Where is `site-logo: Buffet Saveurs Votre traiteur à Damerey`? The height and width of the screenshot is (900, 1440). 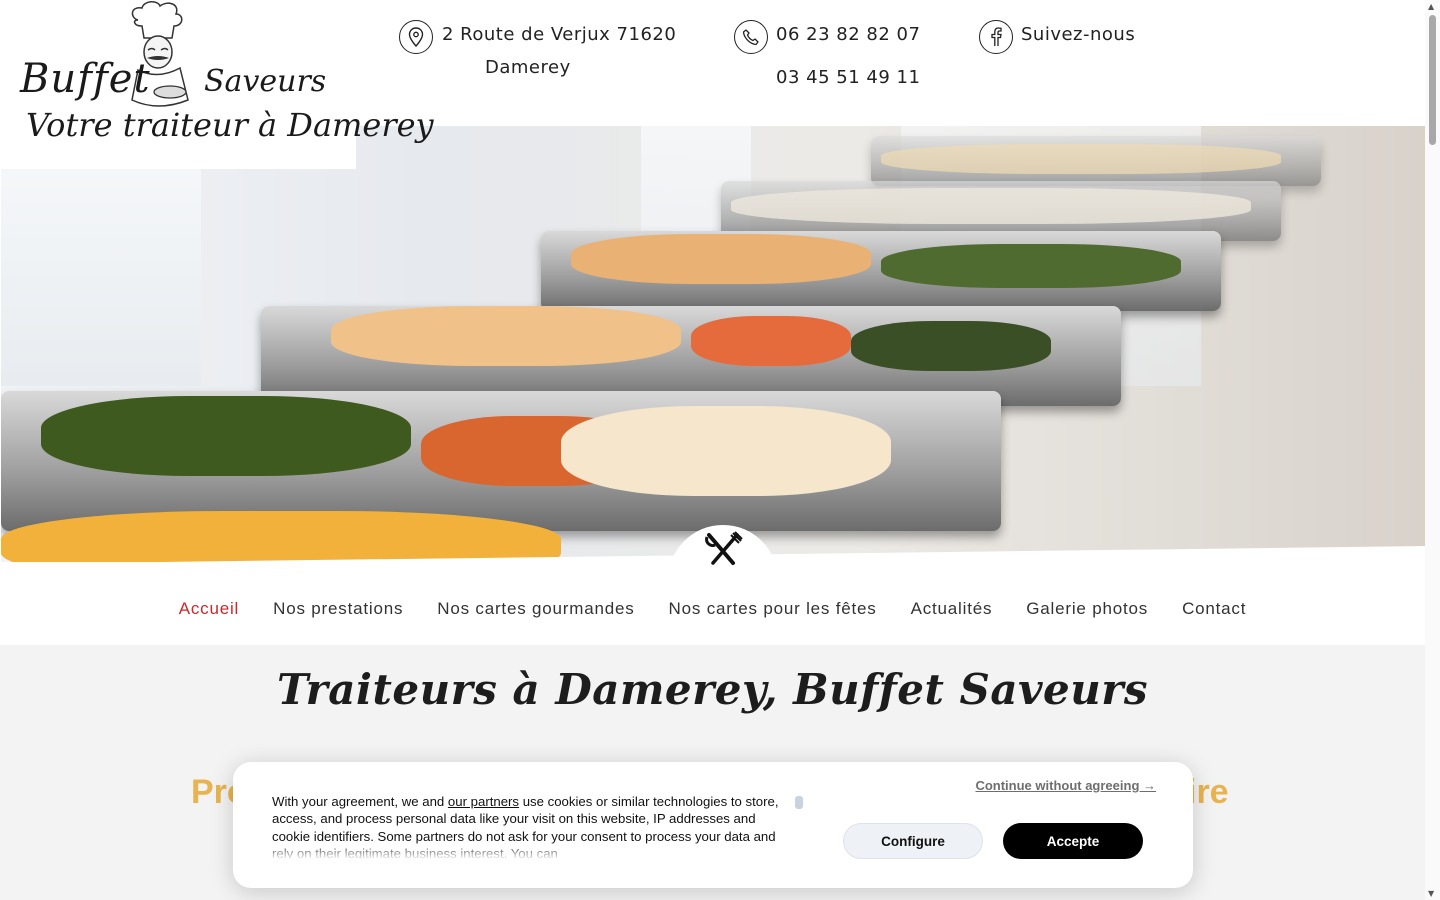
site-logo: Buffet Saveurs Votre traiteur à Damerey is located at coordinates (217, 84).